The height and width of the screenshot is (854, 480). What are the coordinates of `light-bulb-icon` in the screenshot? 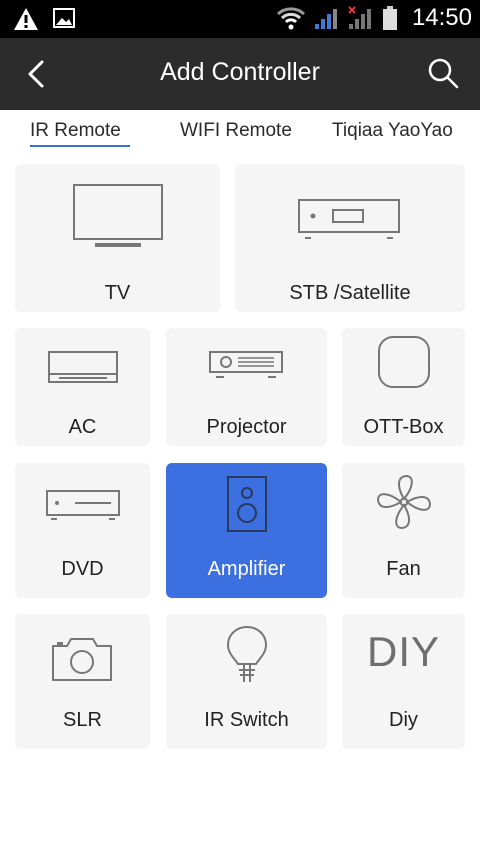 It's located at (247, 653).